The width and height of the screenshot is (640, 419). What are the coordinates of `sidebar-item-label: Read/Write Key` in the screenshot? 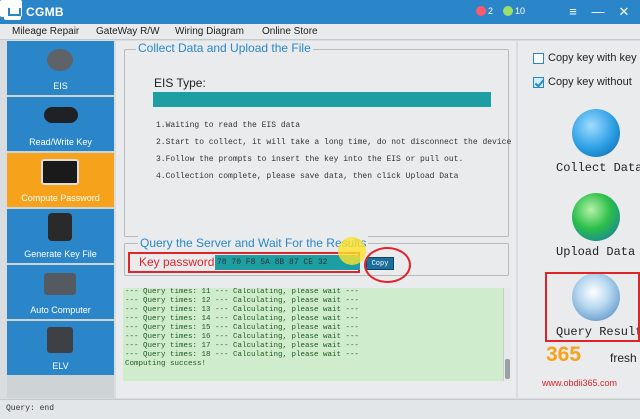 It's located at (60, 142).